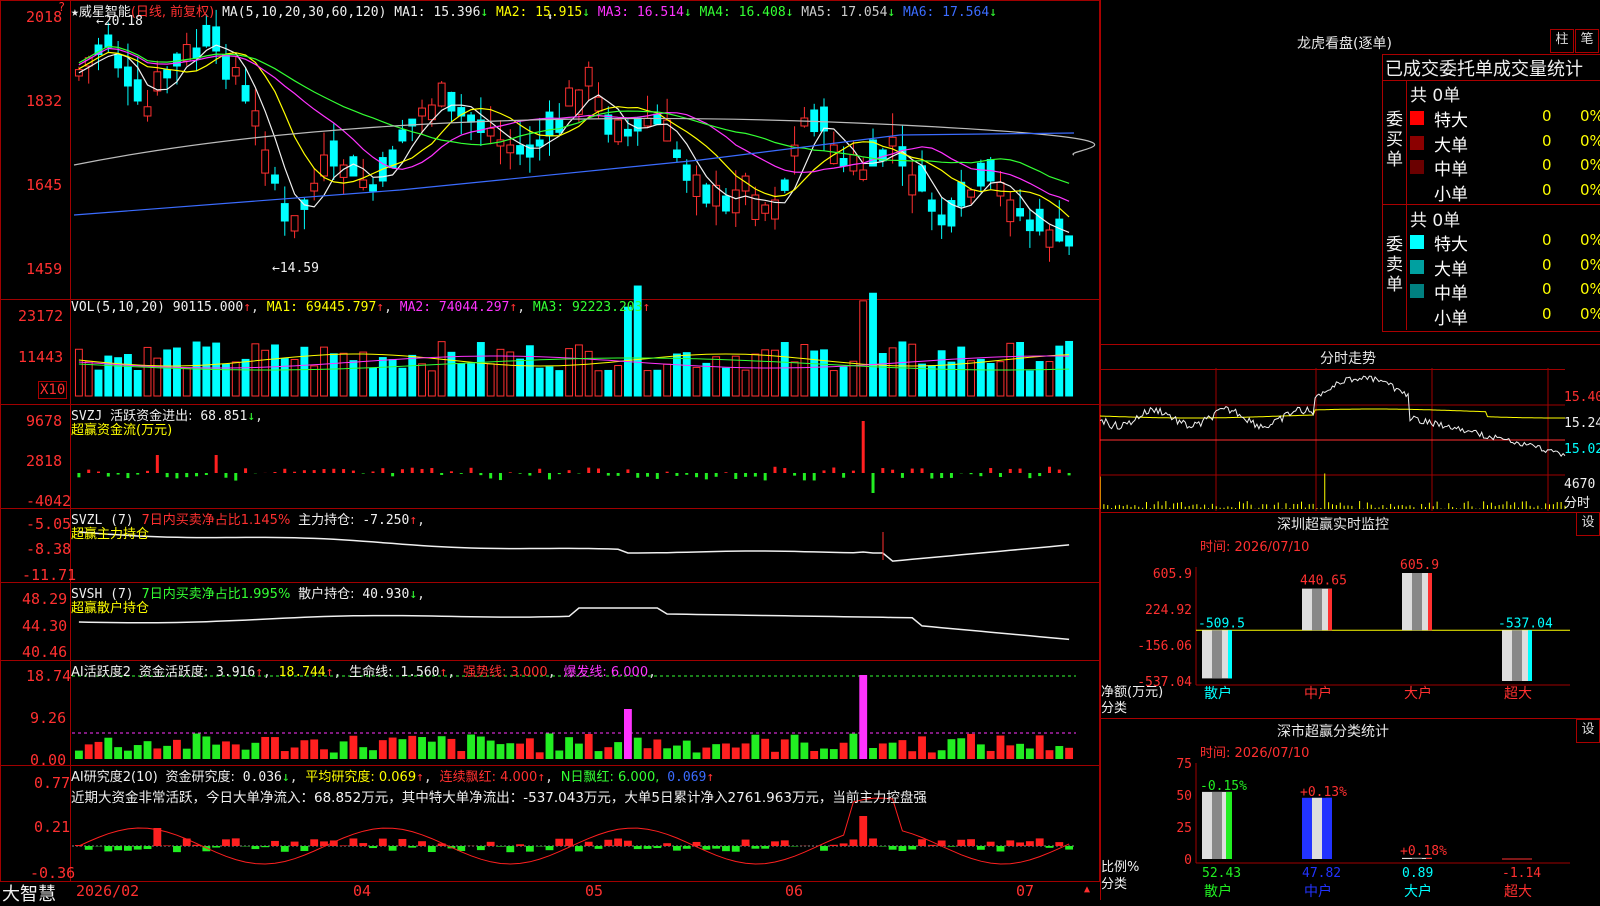 The image size is (1600, 906). What do you see at coordinates (1582, 449) in the screenshot?
I see `fs-axis-3: 15.02` at bounding box center [1582, 449].